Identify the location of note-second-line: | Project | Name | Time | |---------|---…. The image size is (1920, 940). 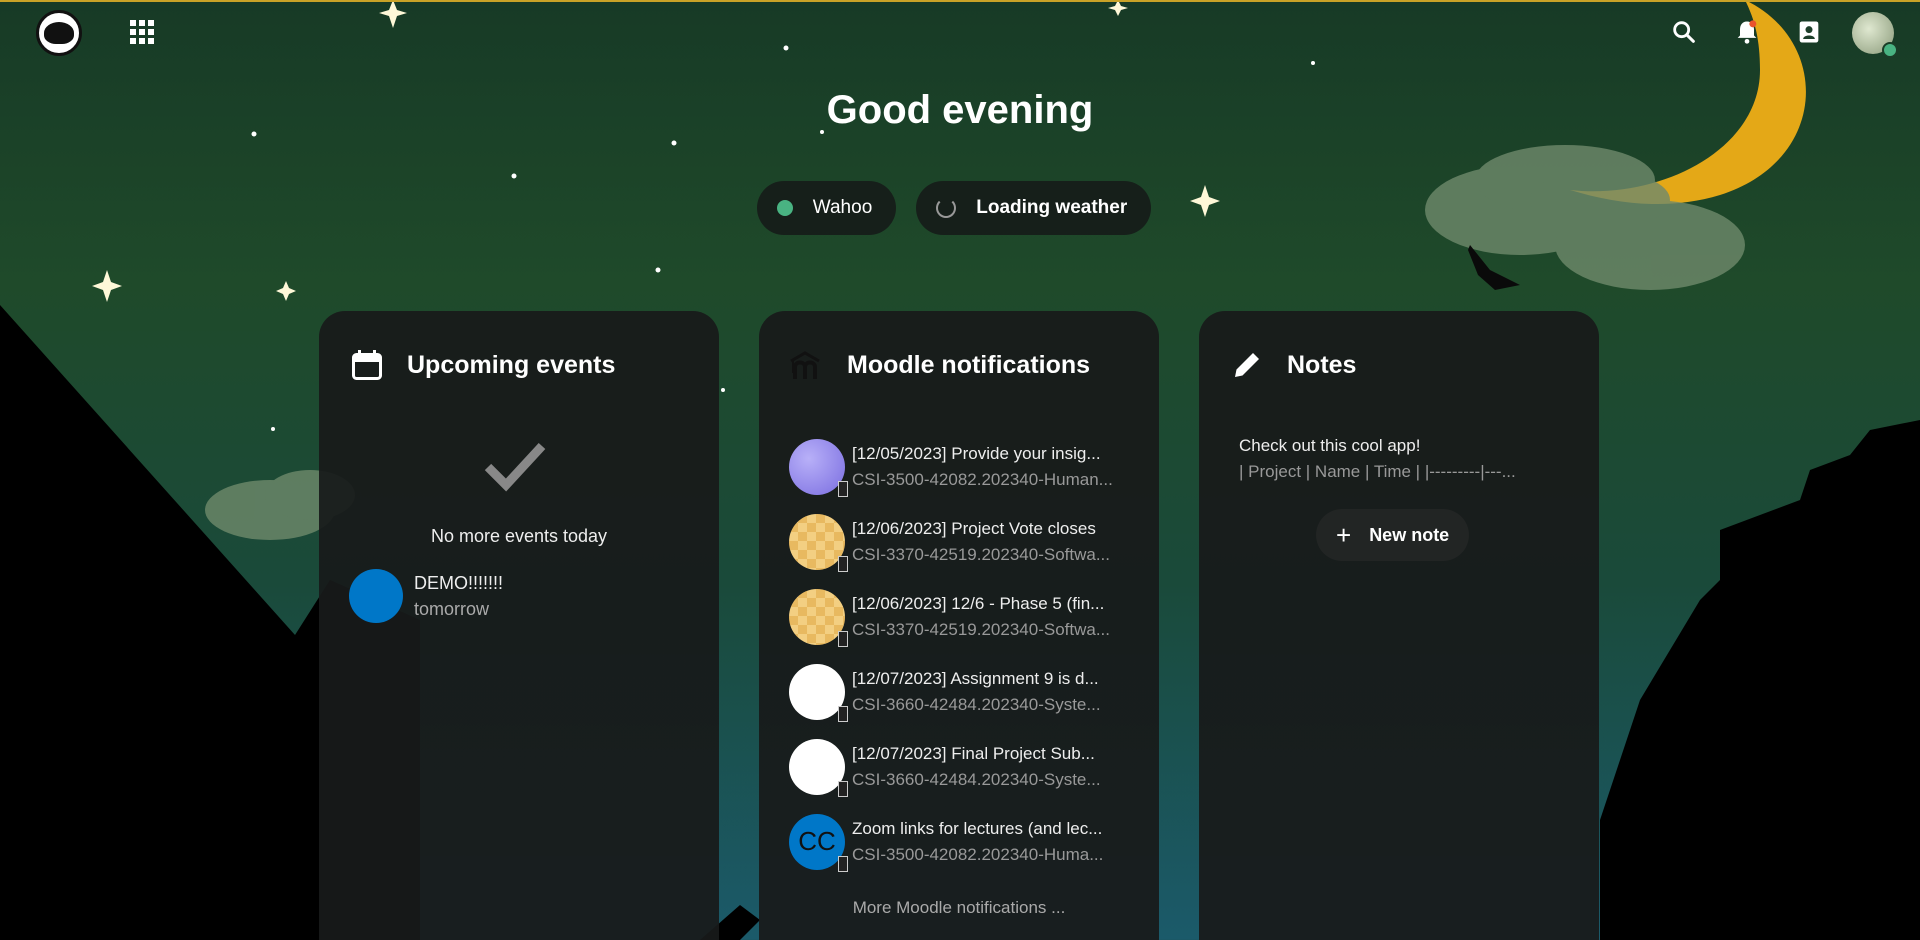
(1377, 471).